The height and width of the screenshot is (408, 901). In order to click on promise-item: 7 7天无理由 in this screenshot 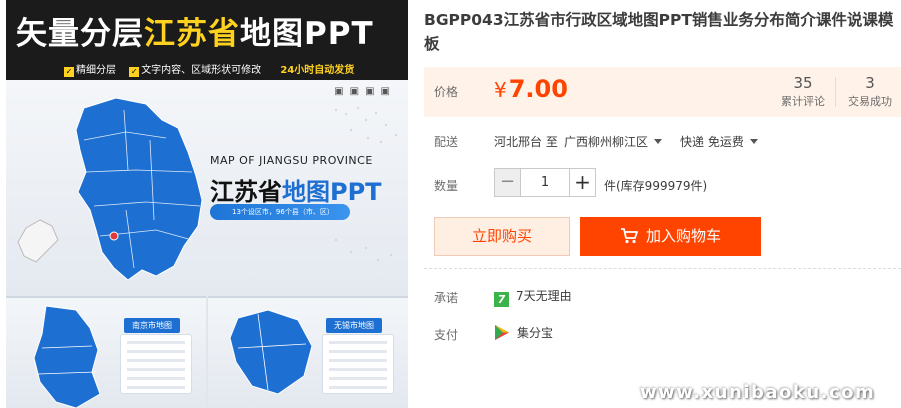, I will do `click(533, 297)`.